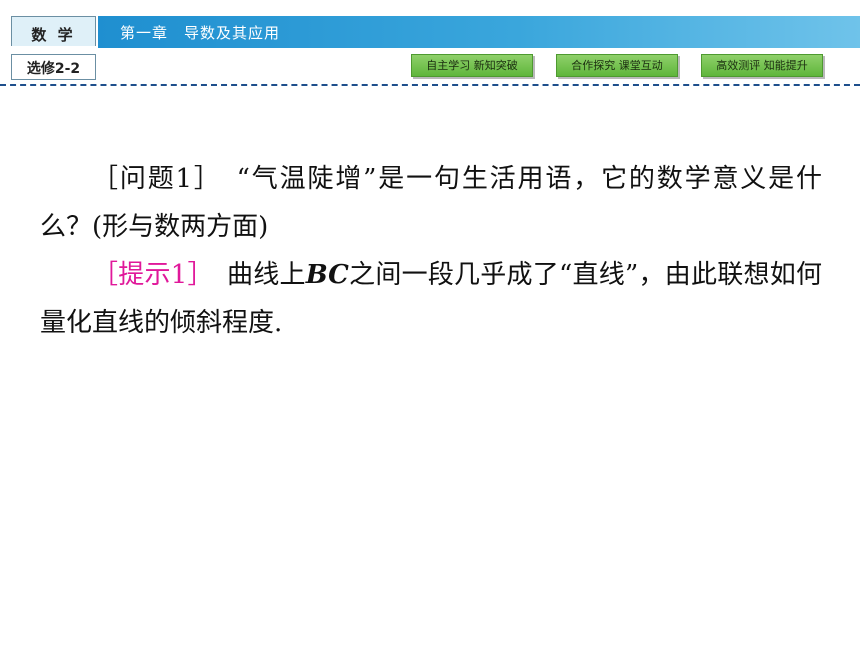  Describe the element at coordinates (617, 65) in the screenshot. I see `nav-button-cooperative-inquiry: 合作探究 课堂互动` at that location.